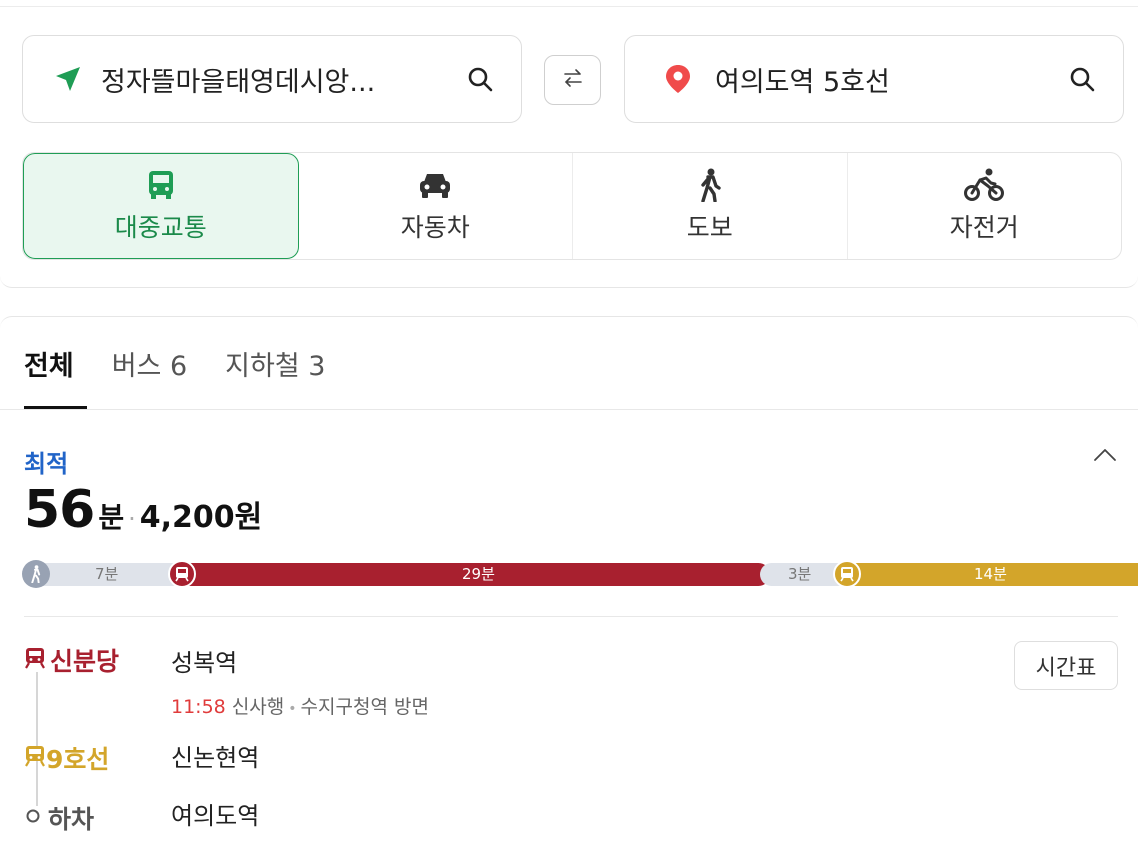  Describe the element at coordinates (478, 574) in the screenshot. I see `shinbundang-segment-label: 29분` at that location.